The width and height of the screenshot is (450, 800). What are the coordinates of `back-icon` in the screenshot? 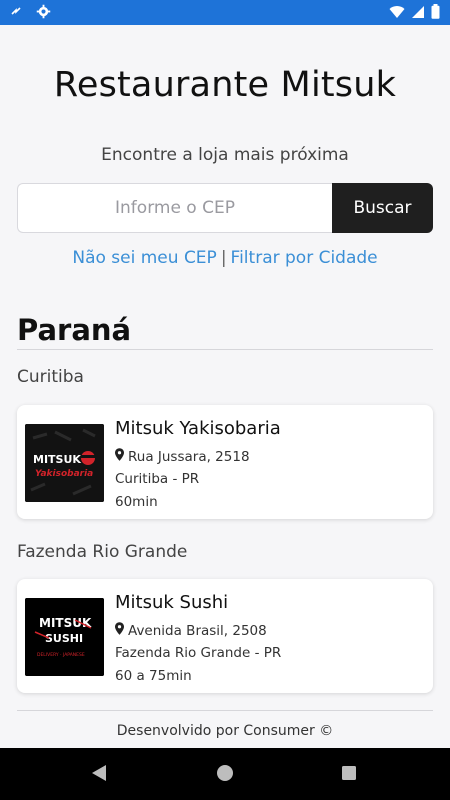 It's located at (99, 775).